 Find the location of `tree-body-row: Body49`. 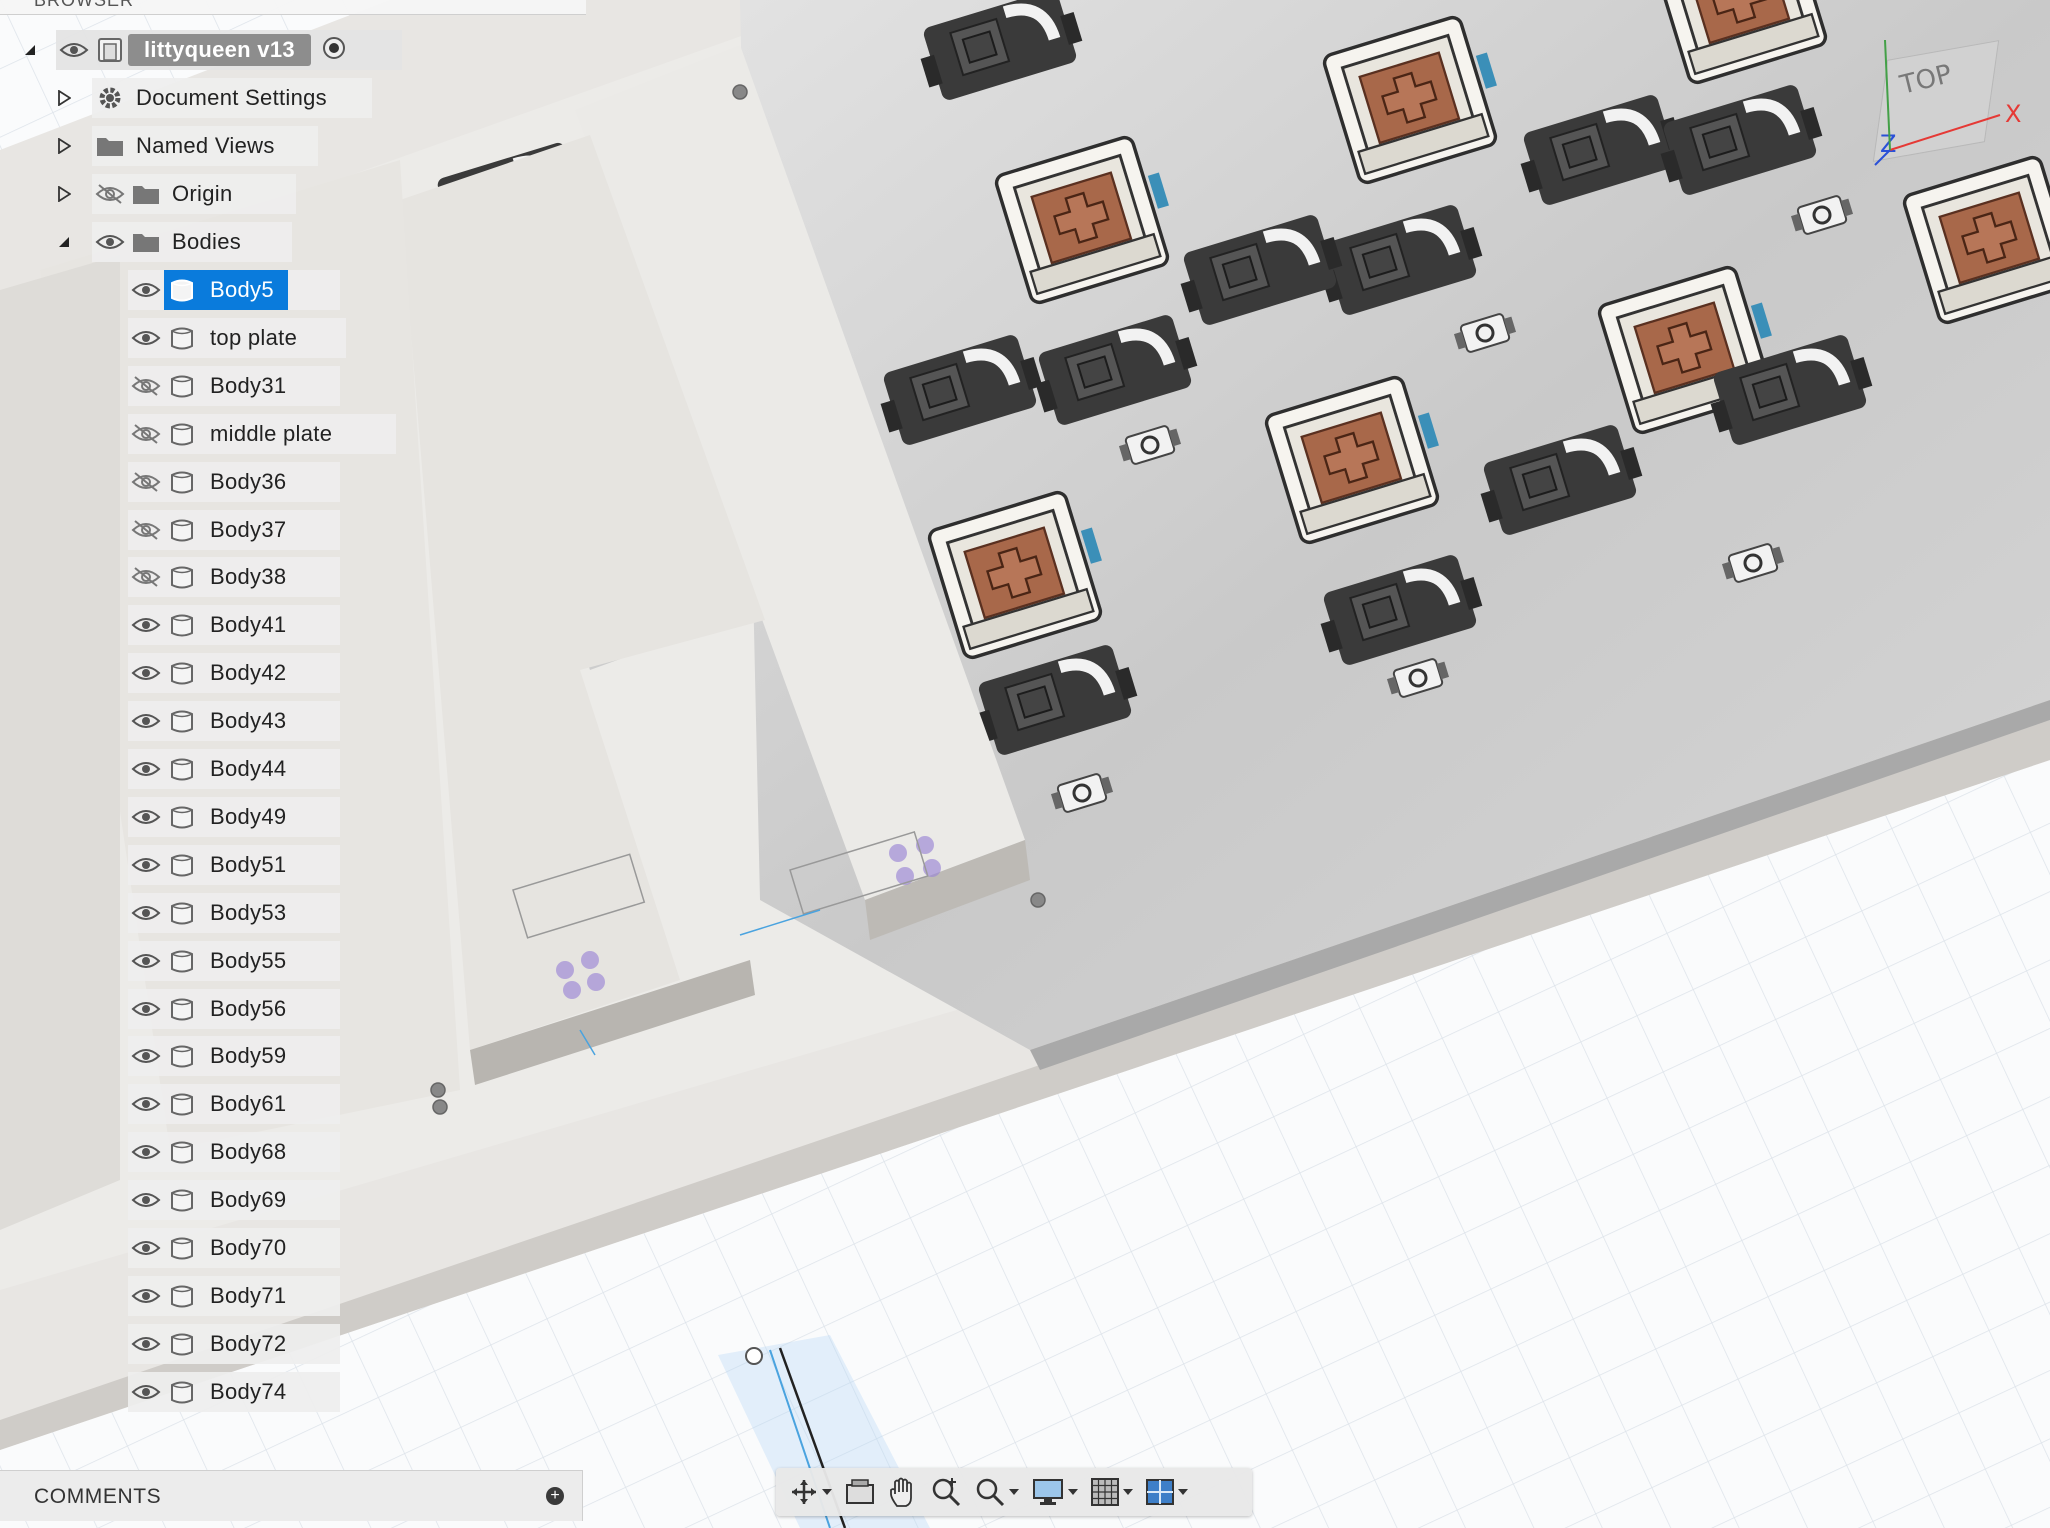

tree-body-row: Body49 is located at coordinates (234, 816).